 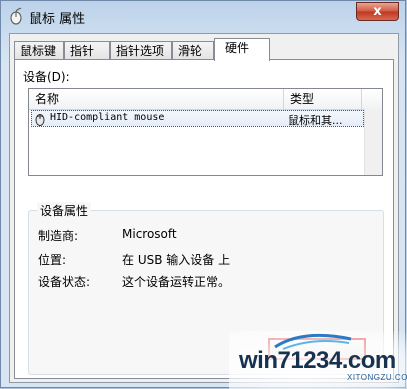 What do you see at coordinates (373, 142) in the screenshot?
I see `list-scrollbar` at bounding box center [373, 142].